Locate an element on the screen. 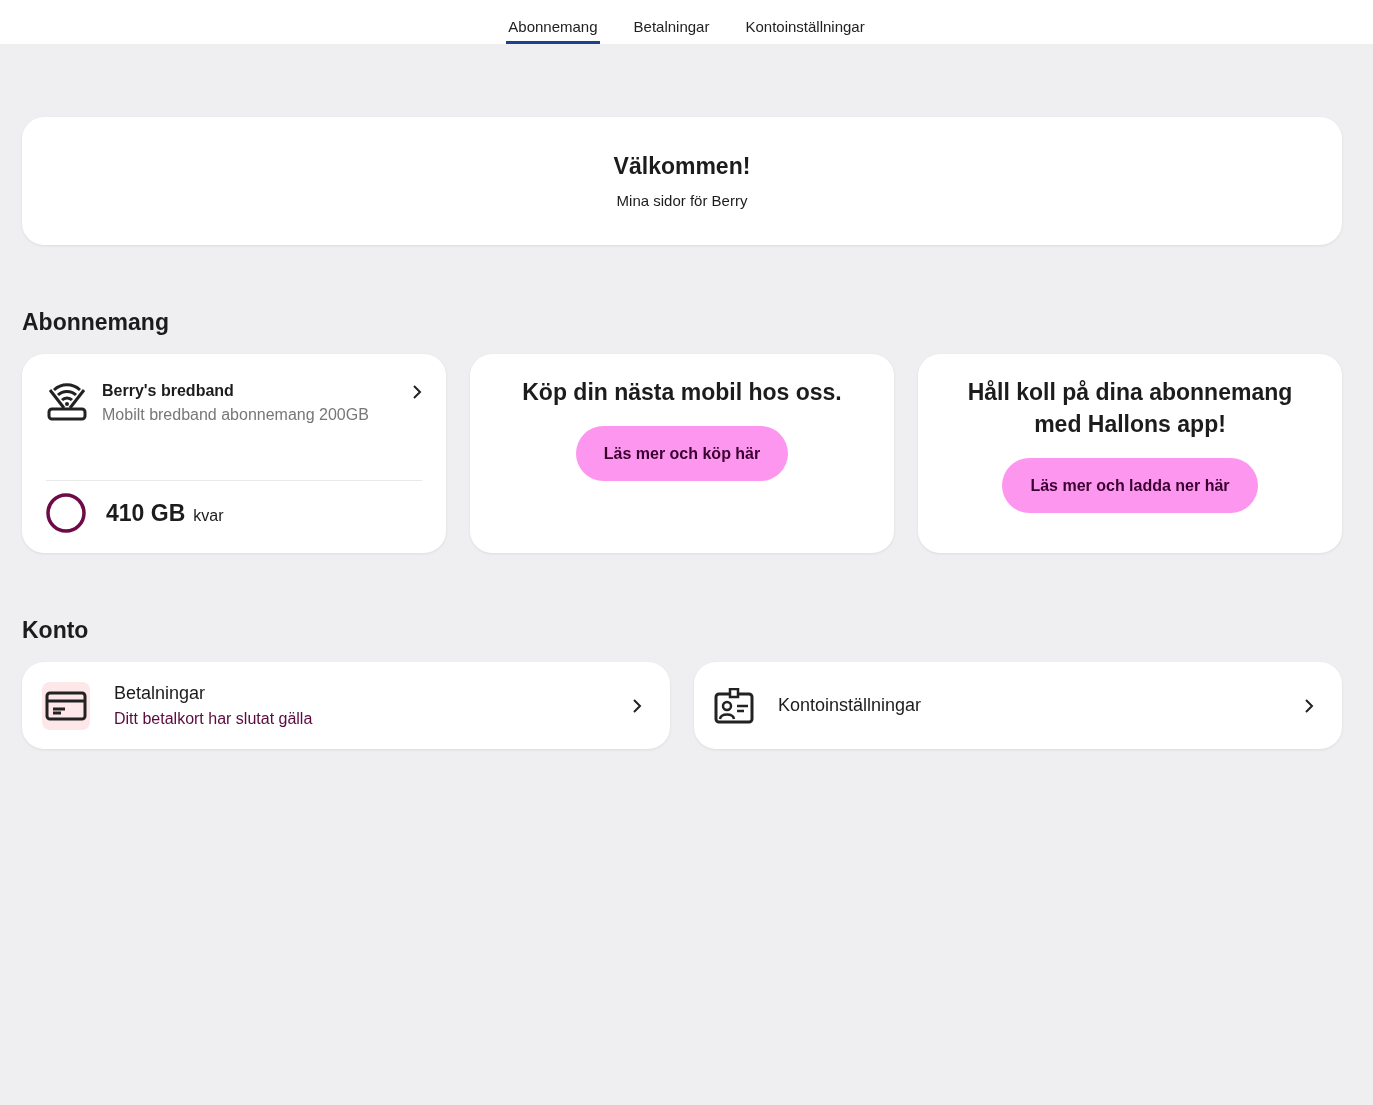 The height and width of the screenshot is (1105, 1373). welcome-title: Välkommen! is located at coordinates (682, 166).